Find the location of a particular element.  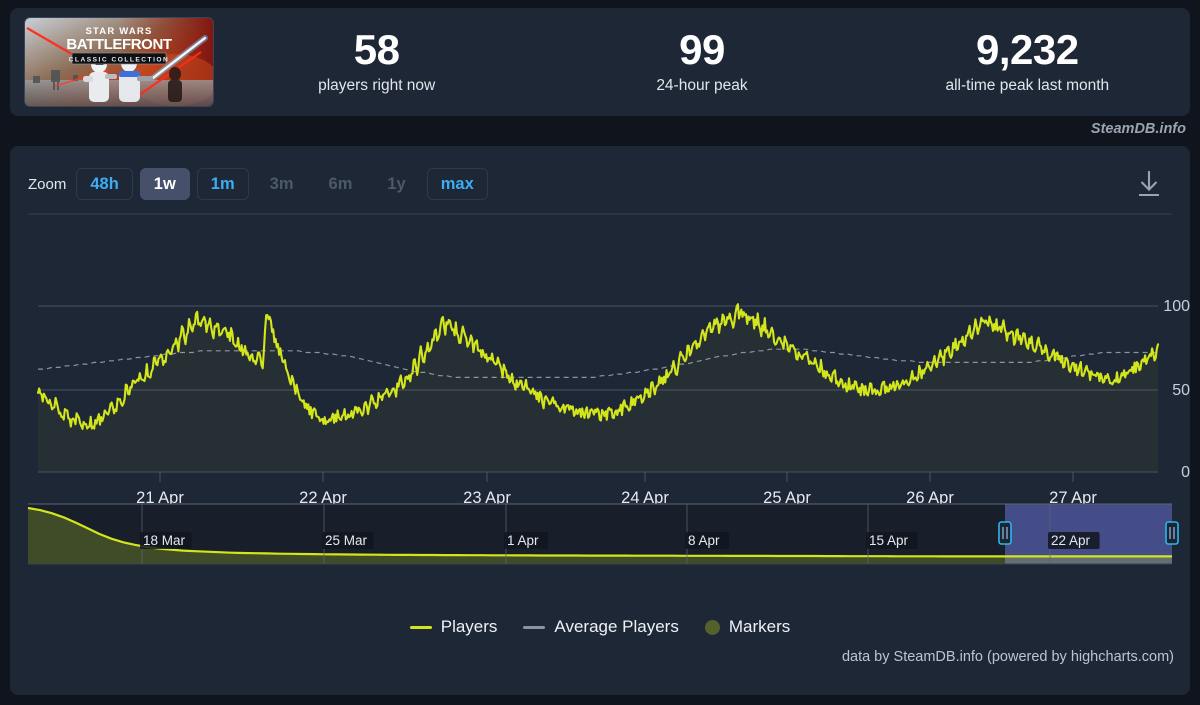

zoom-button-48h: 48h is located at coordinates (104, 184).